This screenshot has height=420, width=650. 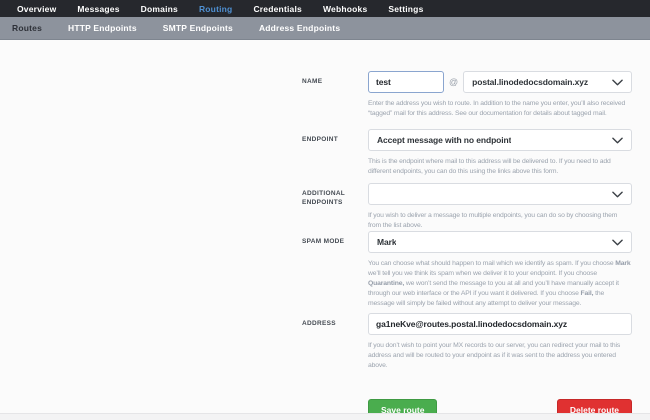 I want to click on spam-mode-label: SPAM MODE, so click(x=323, y=241).